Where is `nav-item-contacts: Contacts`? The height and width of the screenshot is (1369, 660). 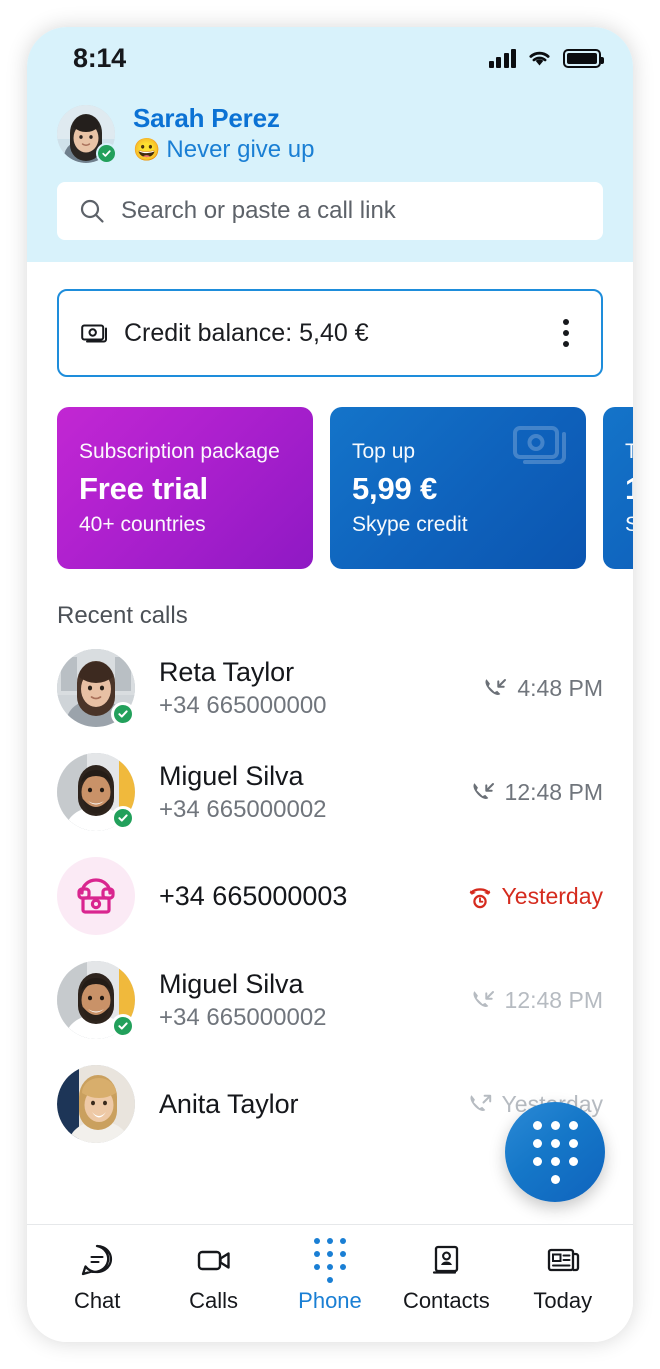
nav-item-contacts: Contacts is located at coordinates (446, 1277).